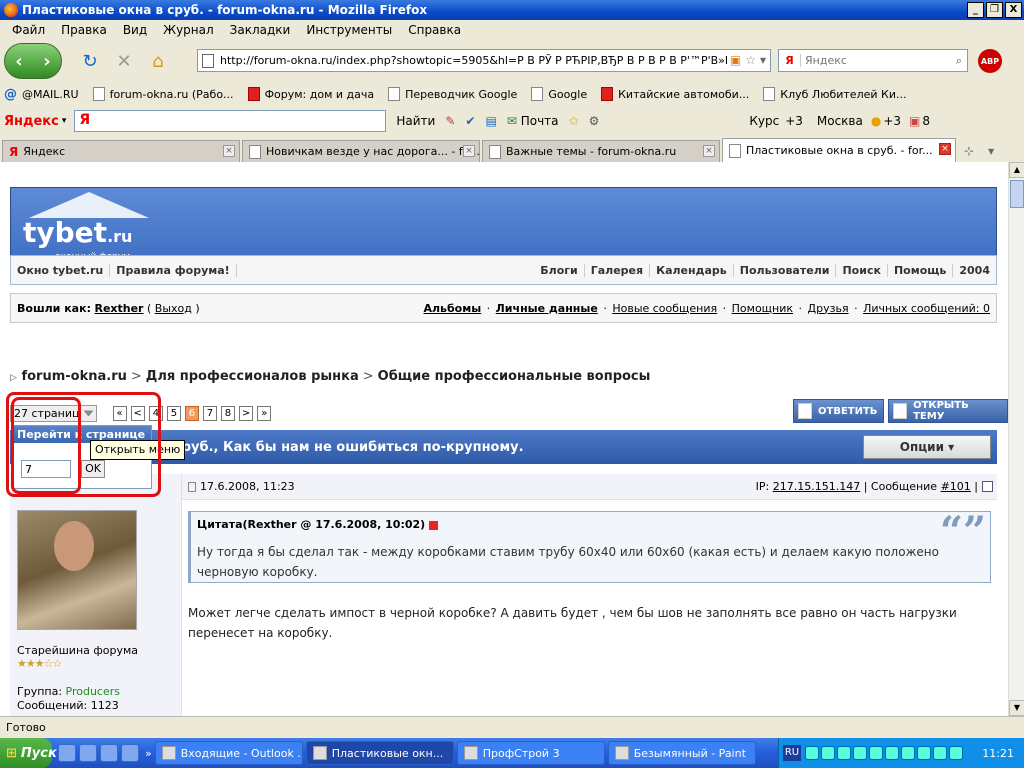 This screenshot has height=768, width=1024. I want to click on back-icon: ‹, so click(18, 61).